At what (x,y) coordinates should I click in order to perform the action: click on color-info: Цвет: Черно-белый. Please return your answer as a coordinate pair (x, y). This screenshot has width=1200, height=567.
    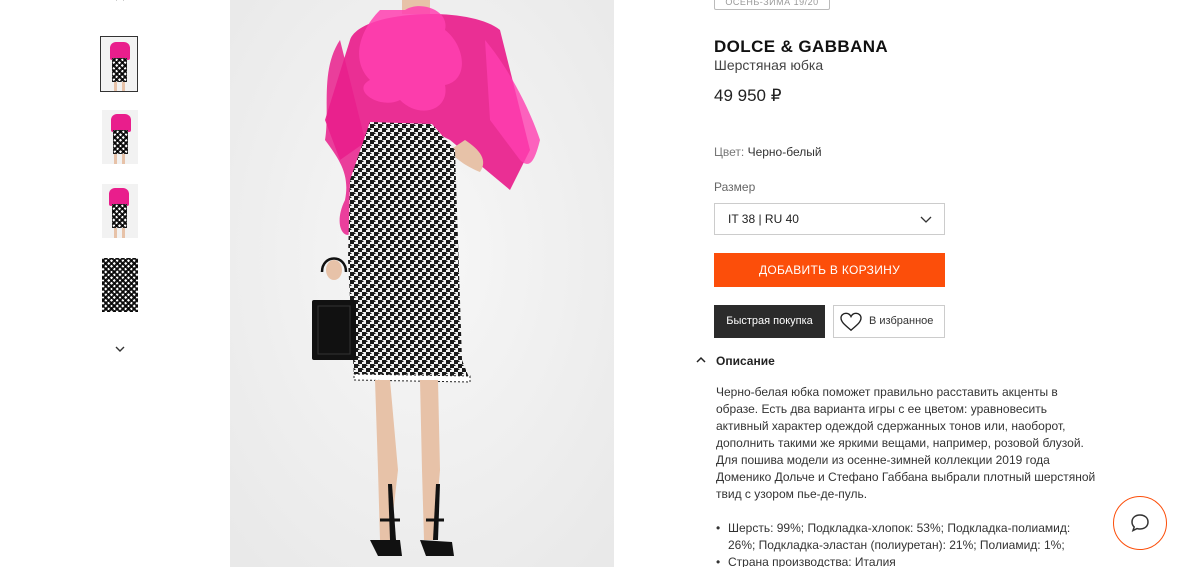
    Looking at the image, I should click on (768, 152).